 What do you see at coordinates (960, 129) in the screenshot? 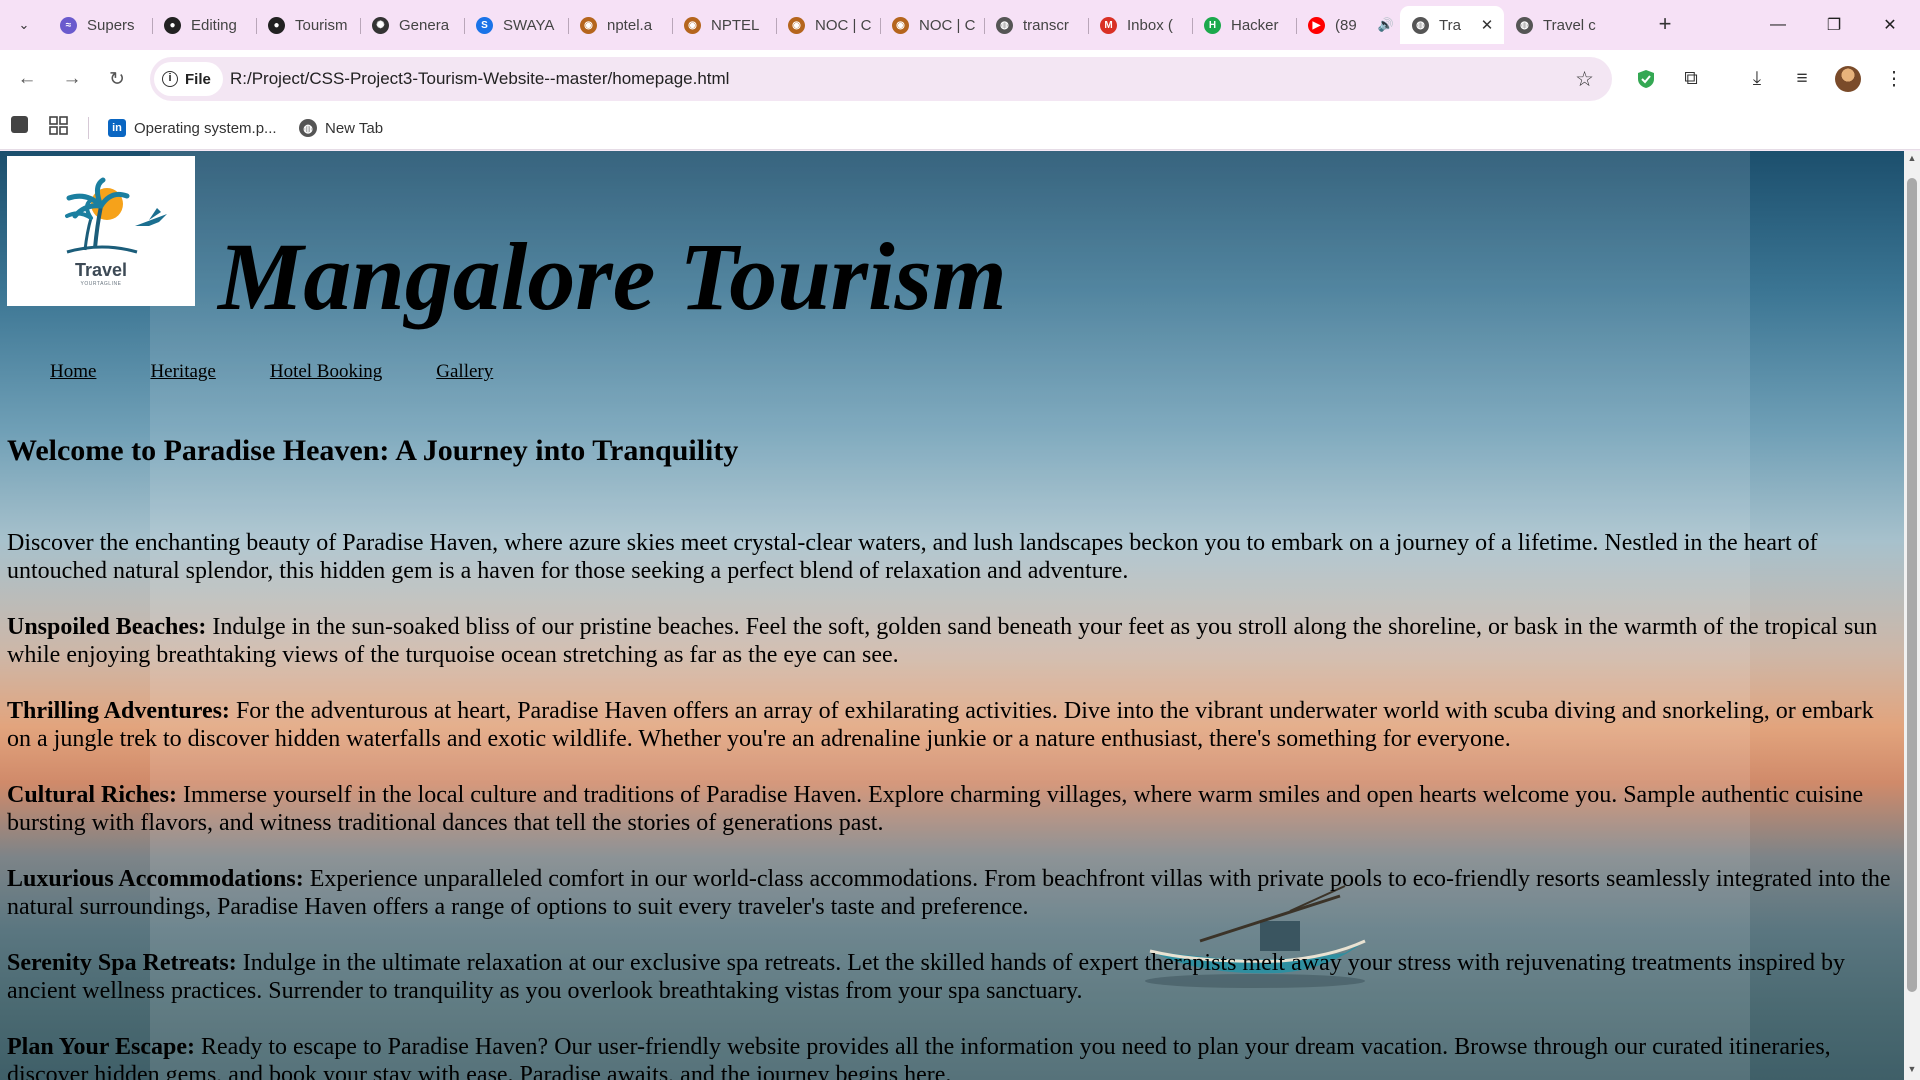
I see `bookmarks-bar` at bounding box center [960, 129].